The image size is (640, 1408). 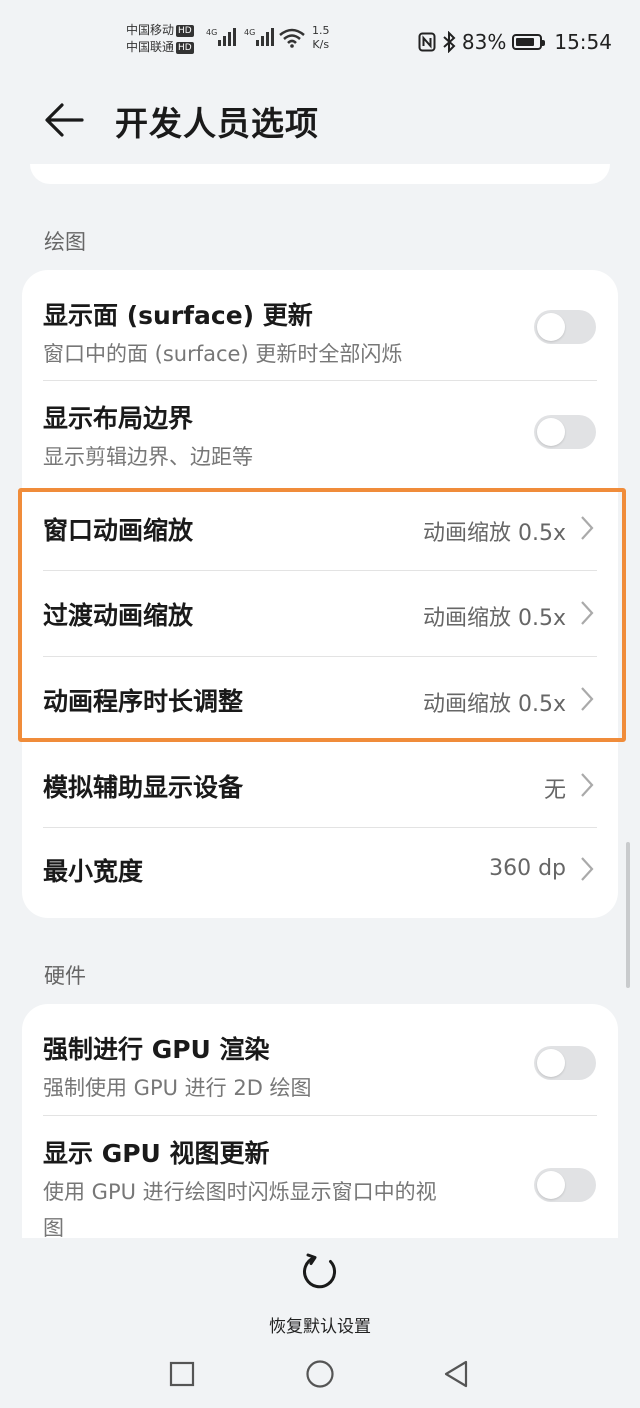 What do you see at coordinates (93, 871) in the screenshot?
I see `setting-title: 最小宽度` at bounding box center [93, 871].